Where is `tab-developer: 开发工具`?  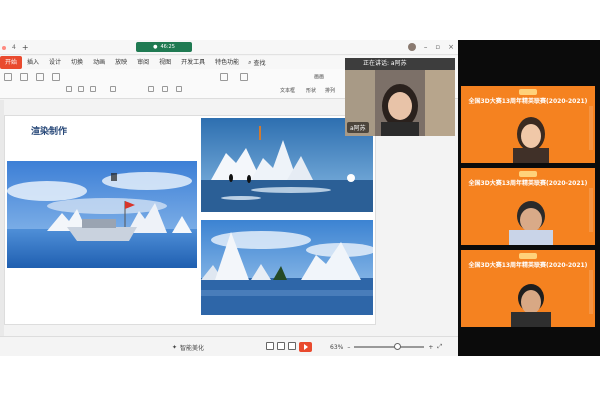
tab-developer: 开发工具 is located at coordinates (193, 62).